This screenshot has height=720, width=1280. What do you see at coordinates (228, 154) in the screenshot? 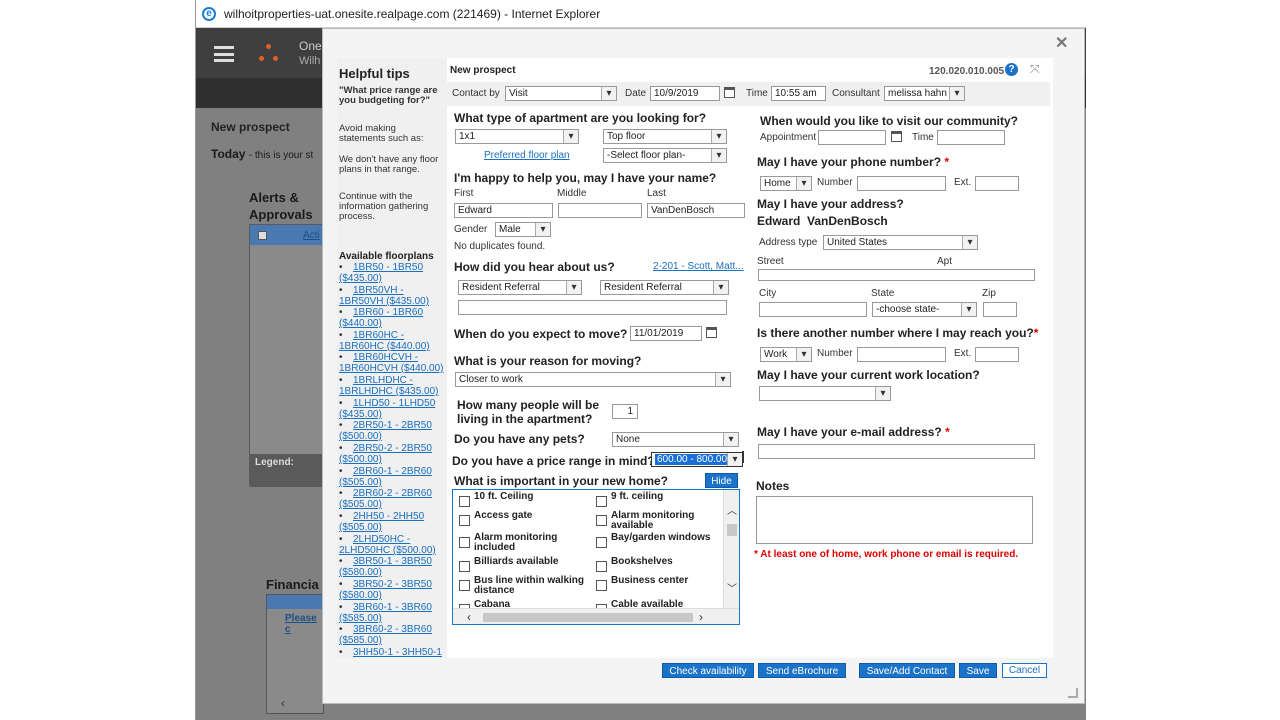
I see `bg-today-label: Today` at bounding box center [228, 154].